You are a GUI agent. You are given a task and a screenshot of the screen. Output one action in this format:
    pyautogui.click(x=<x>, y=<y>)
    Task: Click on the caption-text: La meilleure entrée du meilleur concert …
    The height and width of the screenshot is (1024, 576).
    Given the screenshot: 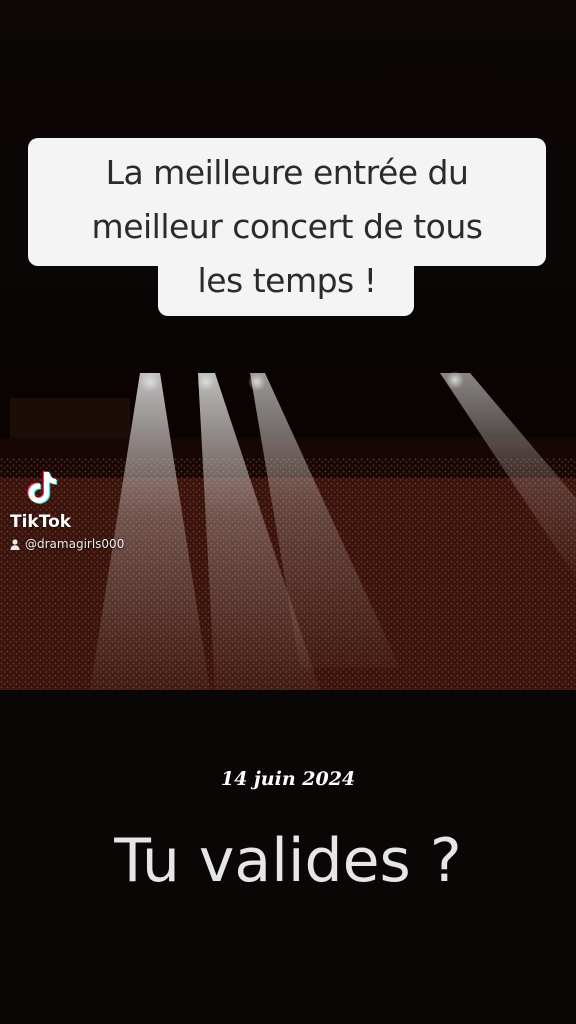 What is the action you would take?
    pyautogui.click(x=287, y=227)
    